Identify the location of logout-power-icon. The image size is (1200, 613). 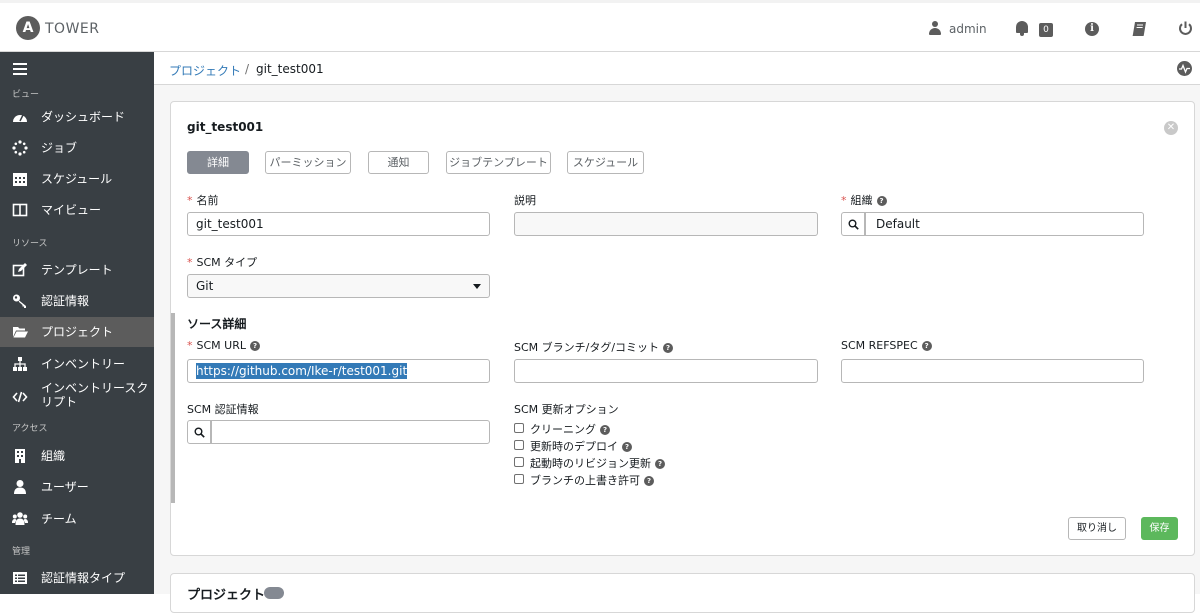
(1185, 28).